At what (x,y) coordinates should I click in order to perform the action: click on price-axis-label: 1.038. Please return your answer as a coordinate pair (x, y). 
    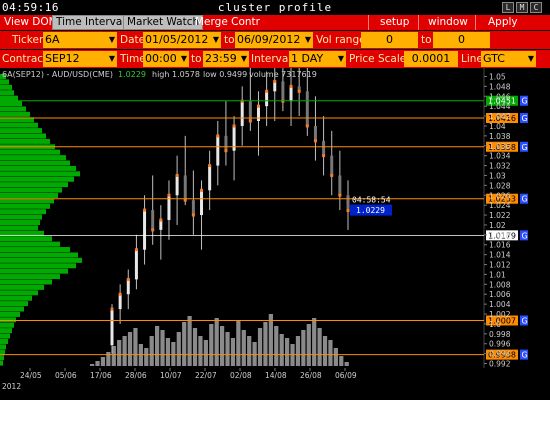
    Looking at the image, I should click on (500, 136).